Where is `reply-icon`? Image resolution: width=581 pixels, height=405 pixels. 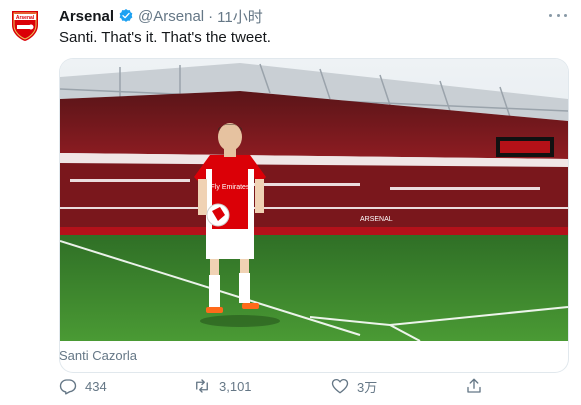
reply-icon is located at coordinates (68, 387).